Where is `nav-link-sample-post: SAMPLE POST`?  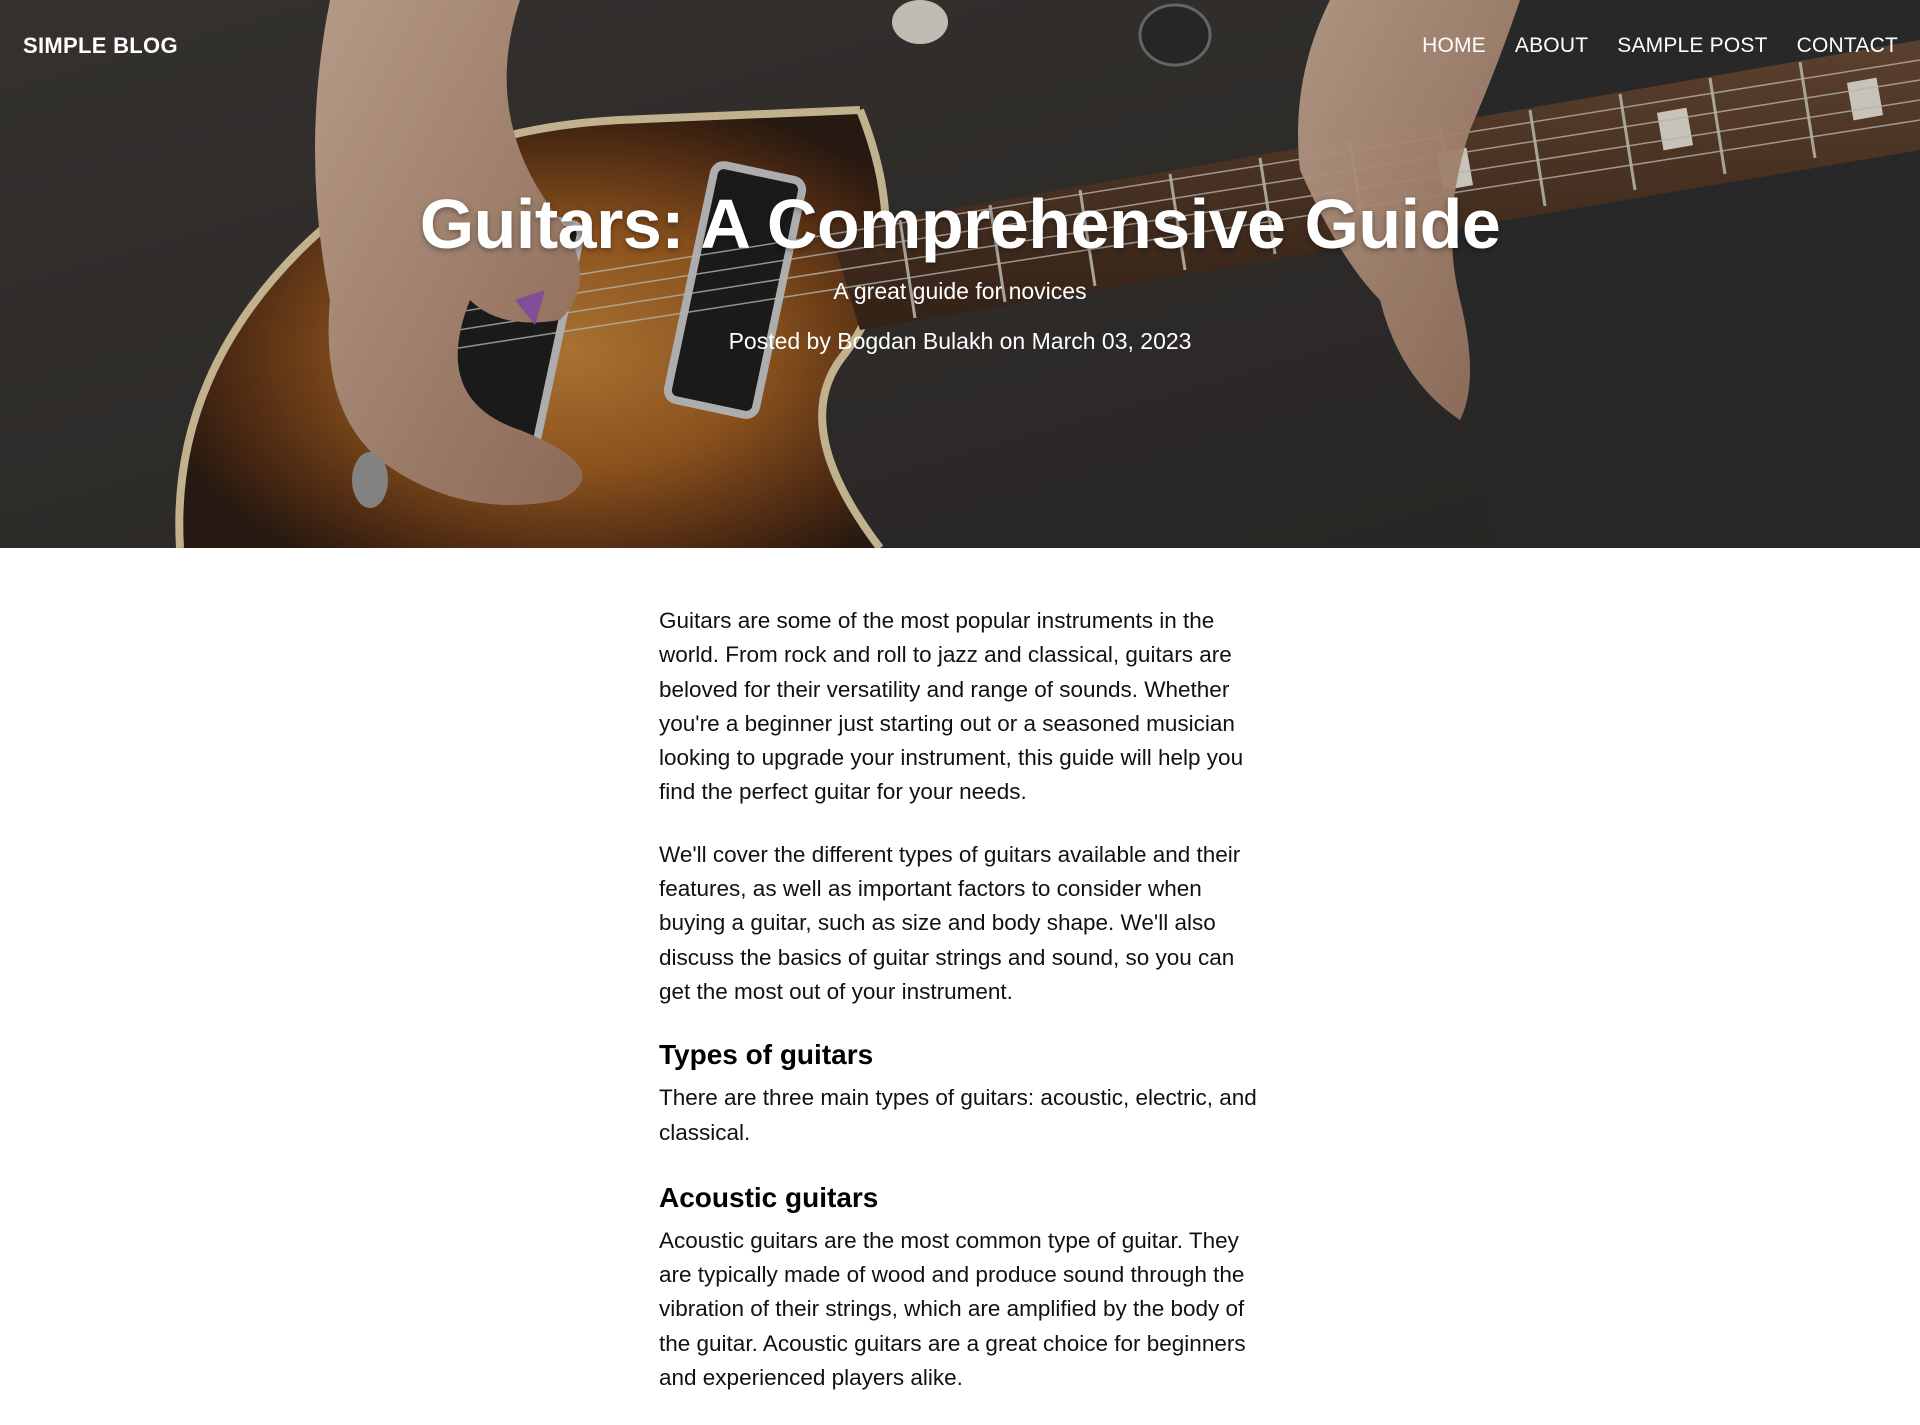 nav-link-sample-post: SAMPLE POST is located at coordinates (1692, 46).